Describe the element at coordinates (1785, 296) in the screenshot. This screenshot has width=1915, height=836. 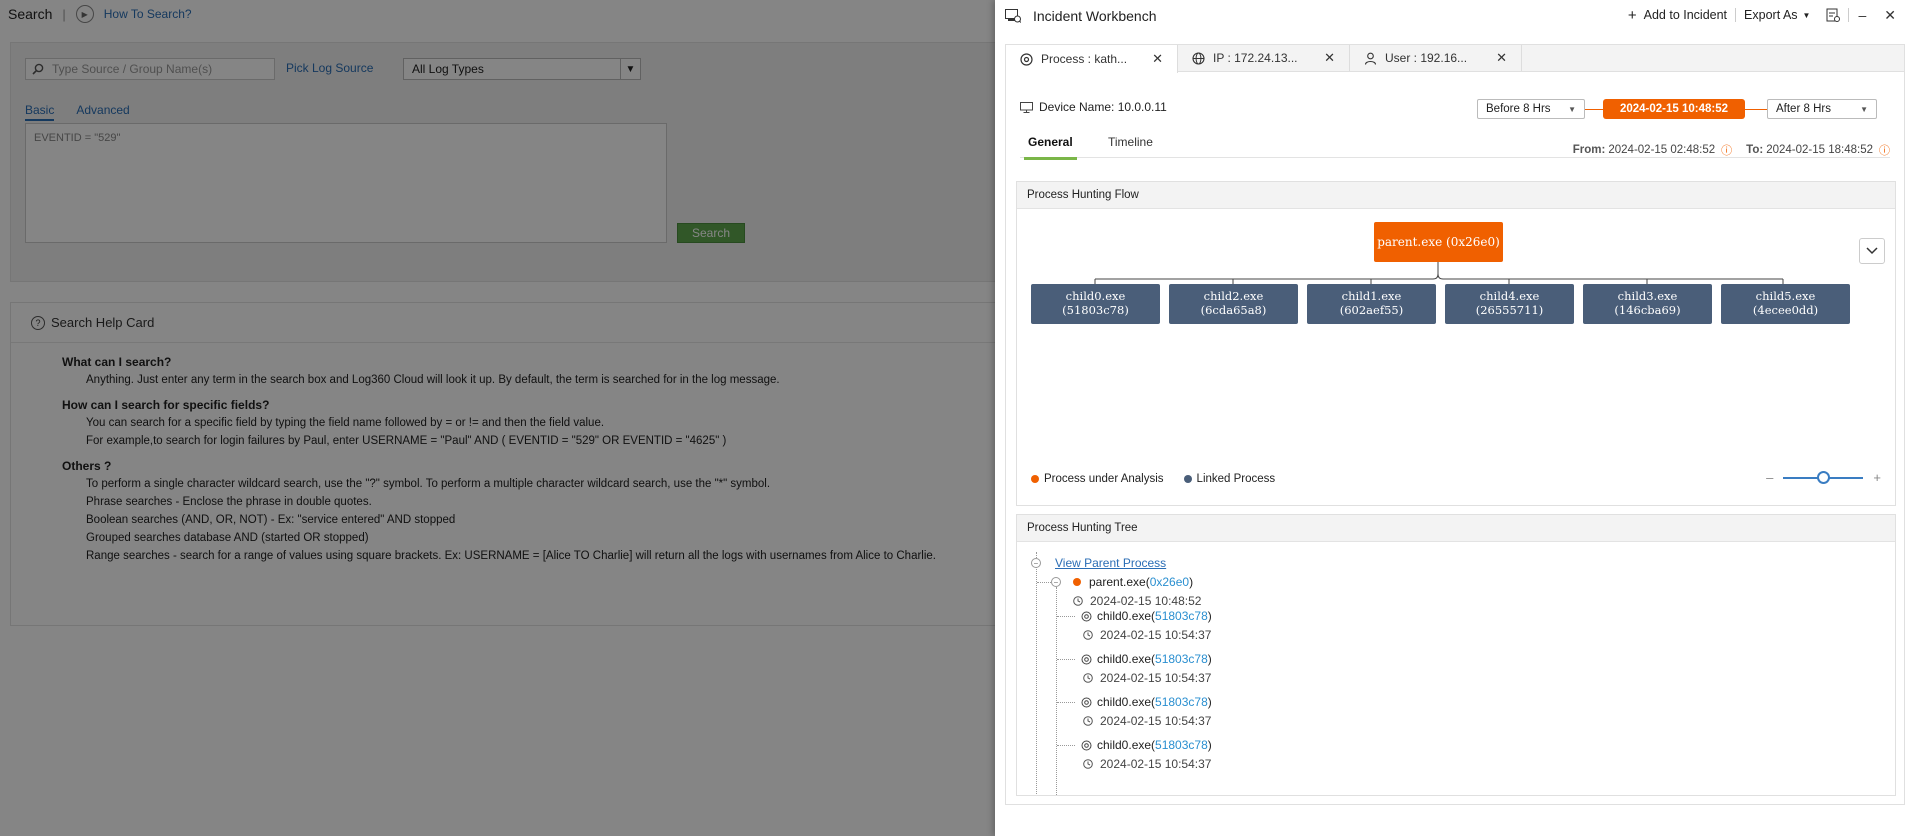
I see `child-name: child5.exe` at that location.